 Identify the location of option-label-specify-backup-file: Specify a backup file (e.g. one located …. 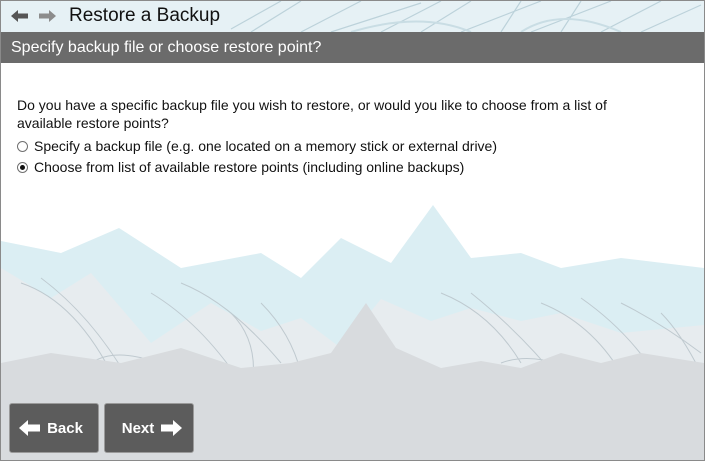
(265, 146).